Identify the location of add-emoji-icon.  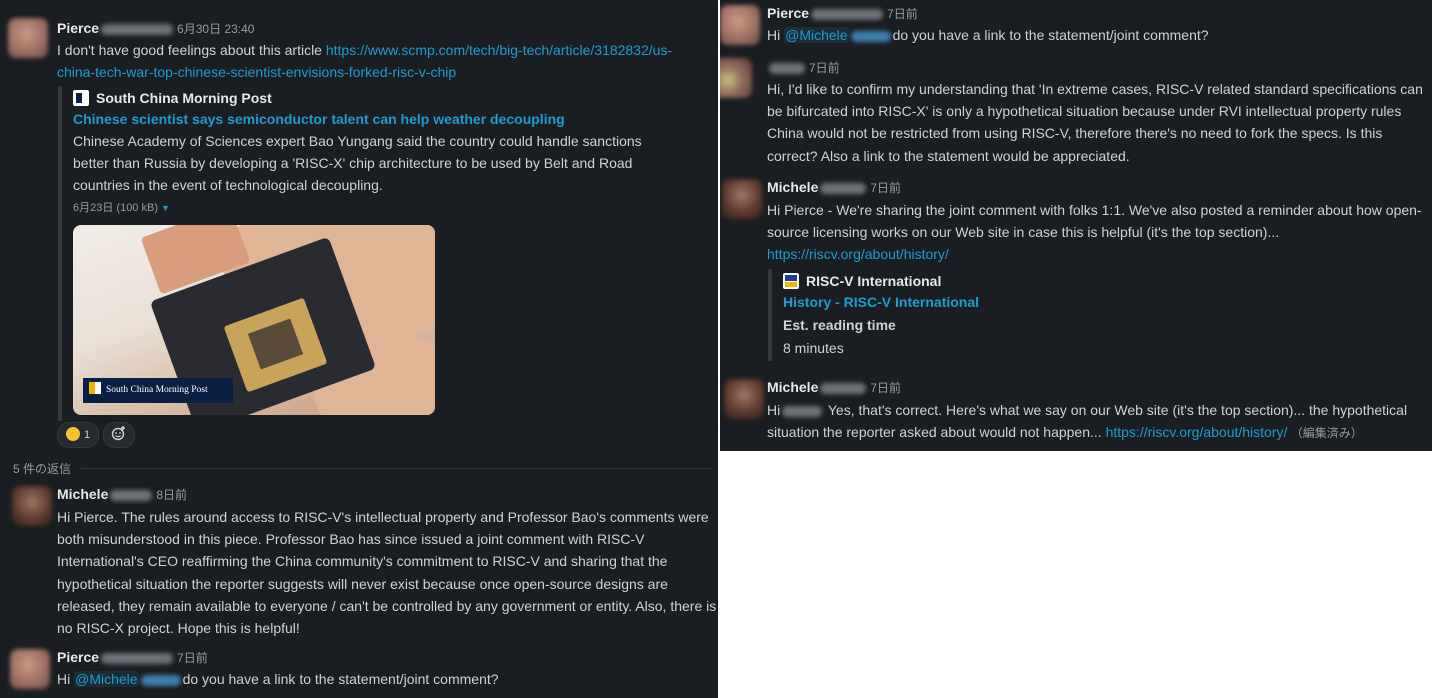
(118, 433).